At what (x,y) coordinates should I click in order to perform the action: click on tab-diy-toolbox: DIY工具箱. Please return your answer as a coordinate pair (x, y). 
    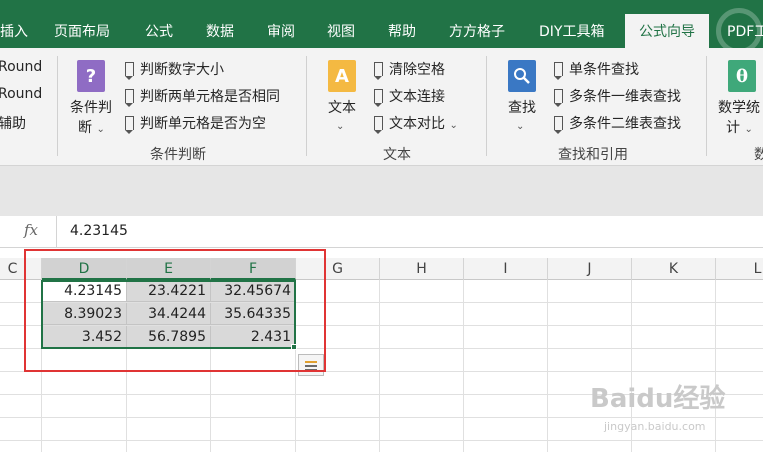
    Looking at the image, I should click on (571, 33).